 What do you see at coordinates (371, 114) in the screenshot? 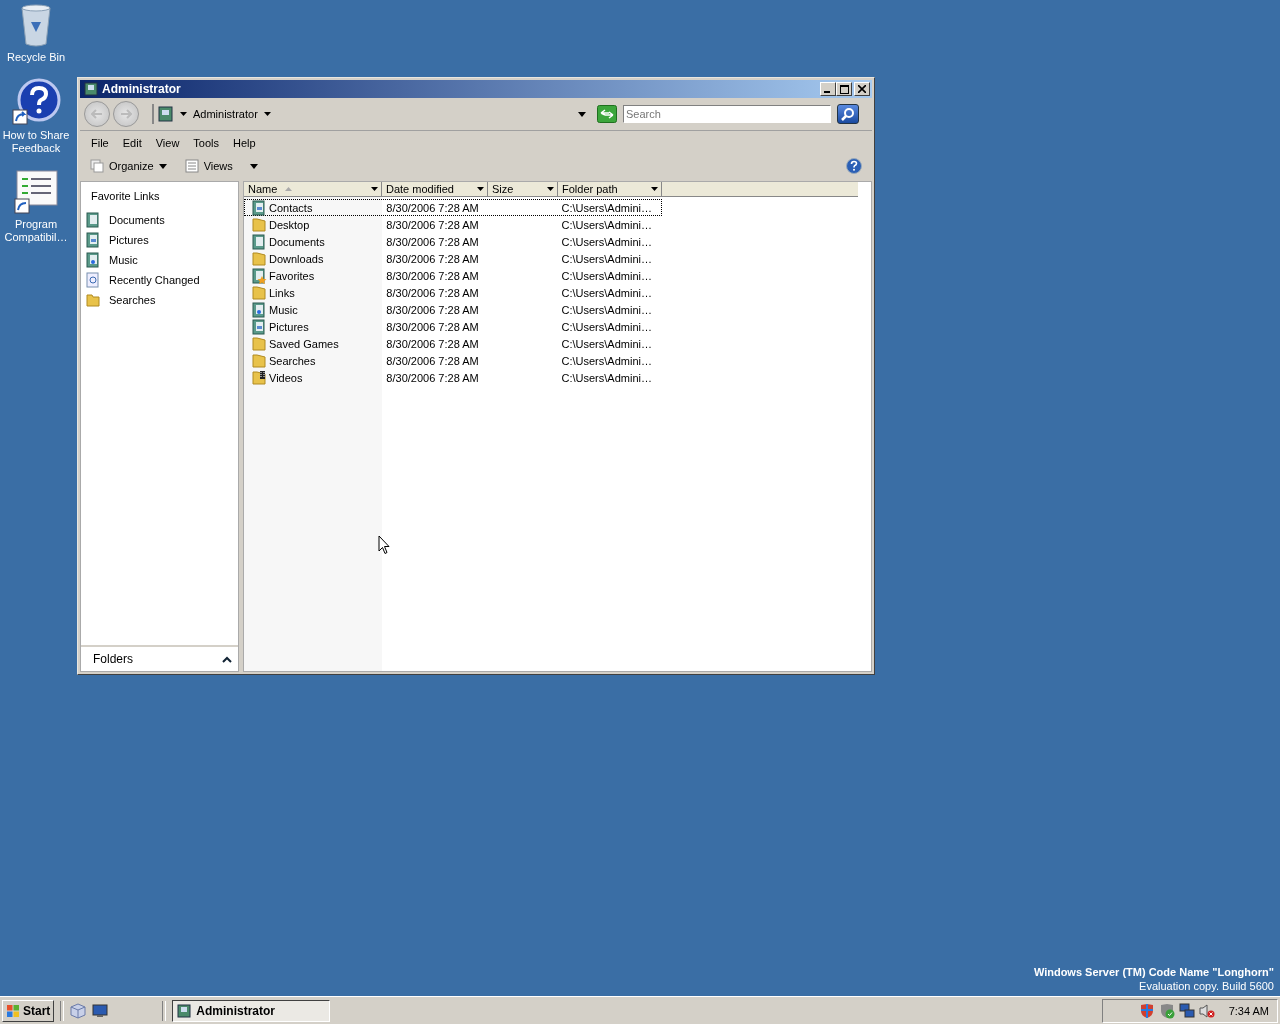
I see `address-bar: Administrator` at bounding box center [371, 114].